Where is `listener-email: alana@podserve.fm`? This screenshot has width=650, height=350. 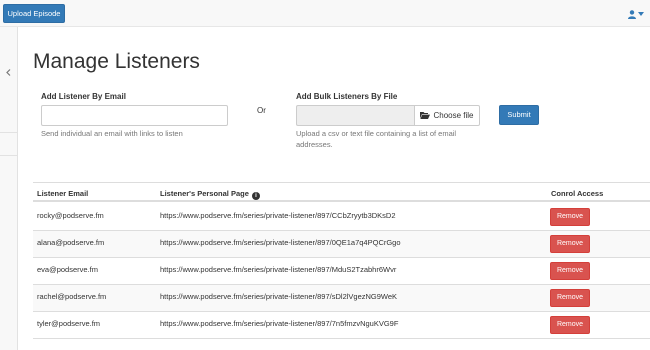
listener-email: alana@podserve.fm is located at coordinates (71, 242).